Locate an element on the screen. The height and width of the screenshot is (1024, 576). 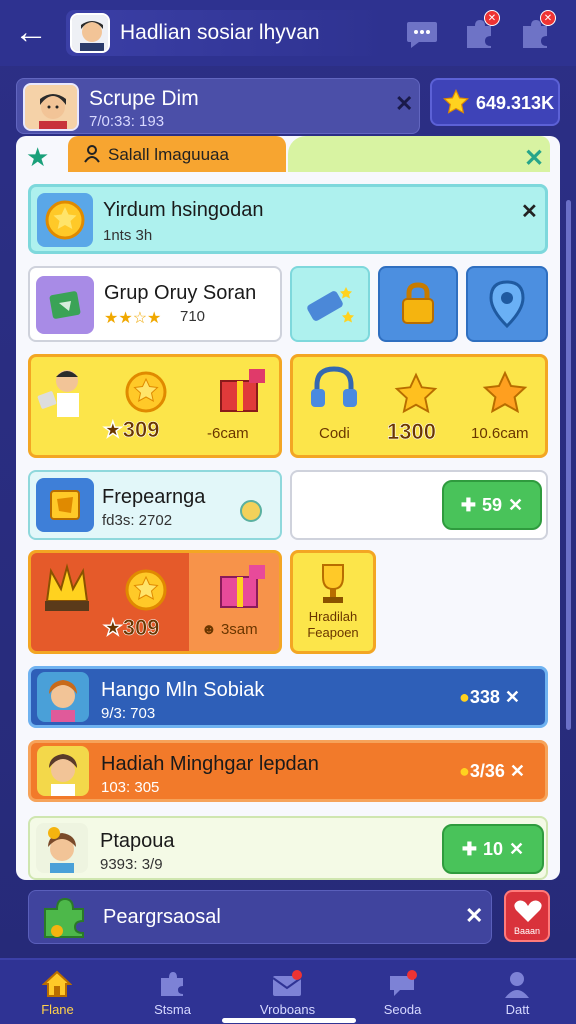
nav-label: Flane is located at coordinates (57, 1009).